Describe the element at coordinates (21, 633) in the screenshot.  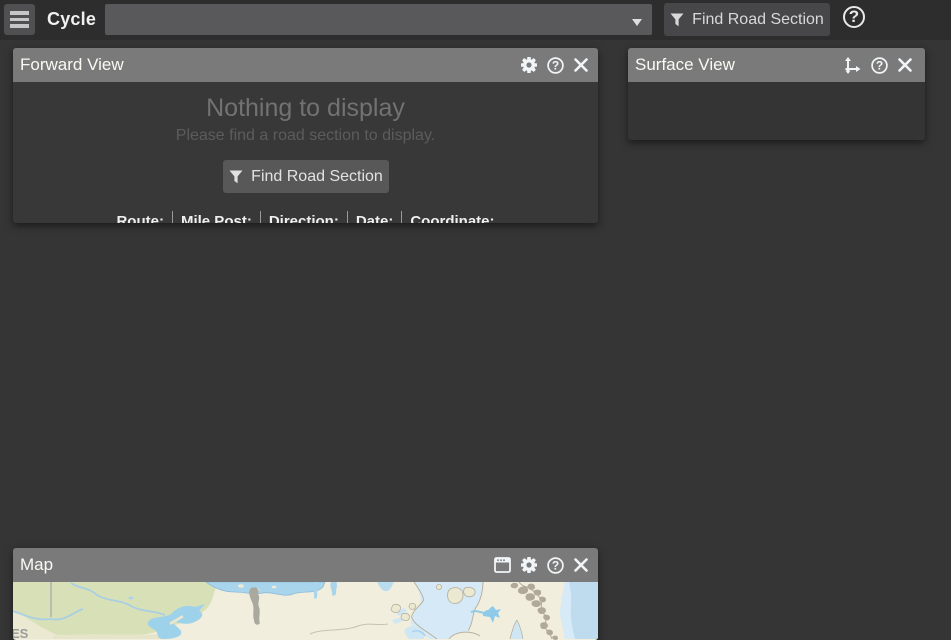
I see `svg-text: ES` at that location.